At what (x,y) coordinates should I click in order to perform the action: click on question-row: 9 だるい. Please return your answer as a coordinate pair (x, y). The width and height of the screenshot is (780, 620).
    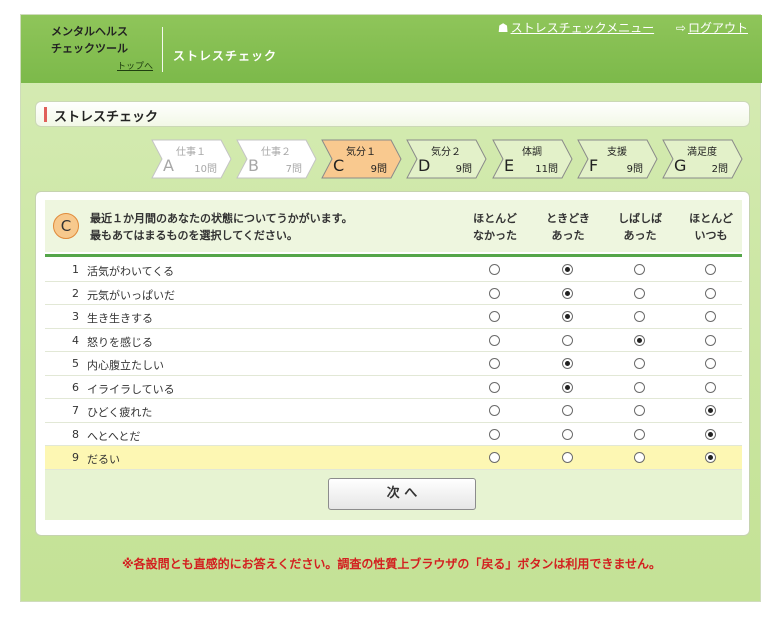
    Looking at the image, I should click on (393, 458).